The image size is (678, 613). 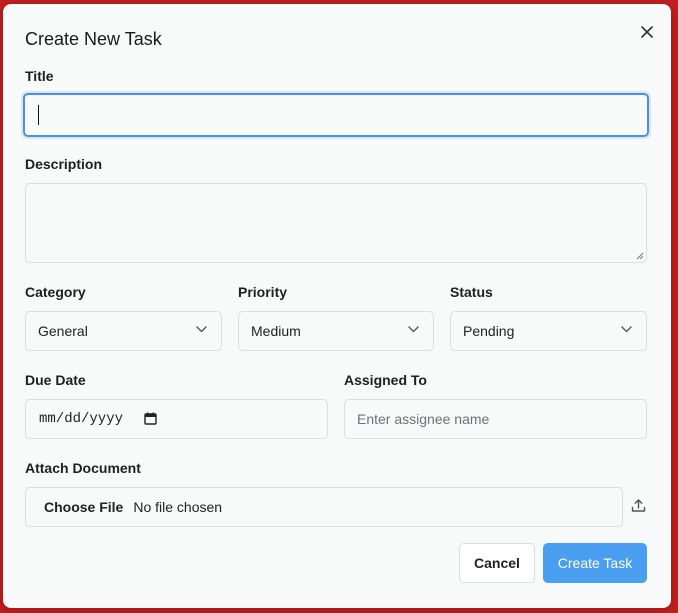 What do you see at coordinates (39, 76) in the screenshot?
I see `title-label: Title` at bounding box center [39, 76].